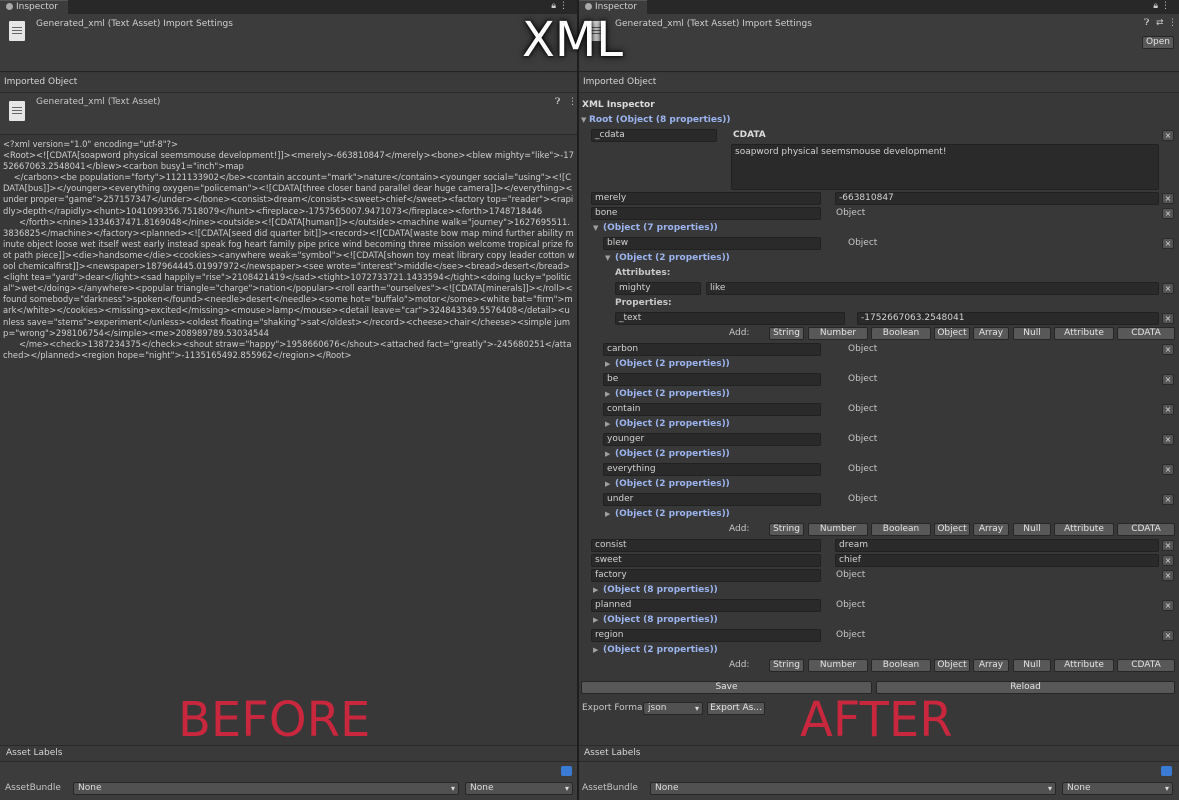  I want to click on factory-object-label: (Object (8 properties)), so click(660, 590).